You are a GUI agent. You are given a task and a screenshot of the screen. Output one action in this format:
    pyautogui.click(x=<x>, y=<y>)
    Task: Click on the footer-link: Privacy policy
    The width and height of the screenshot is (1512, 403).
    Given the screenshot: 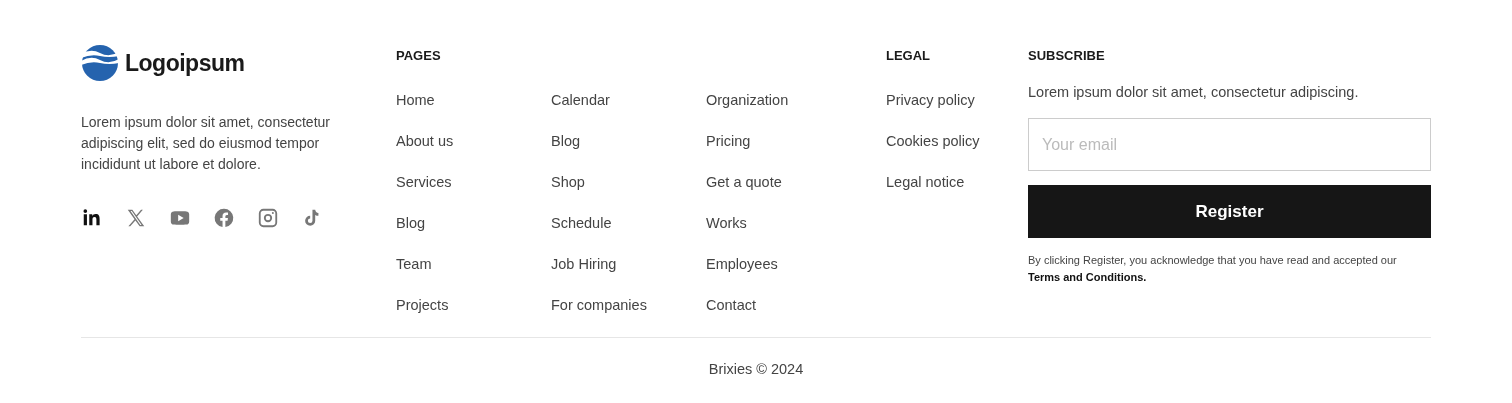 What is the action you would take?
    pyautogui.click(x=957, y=100)
    